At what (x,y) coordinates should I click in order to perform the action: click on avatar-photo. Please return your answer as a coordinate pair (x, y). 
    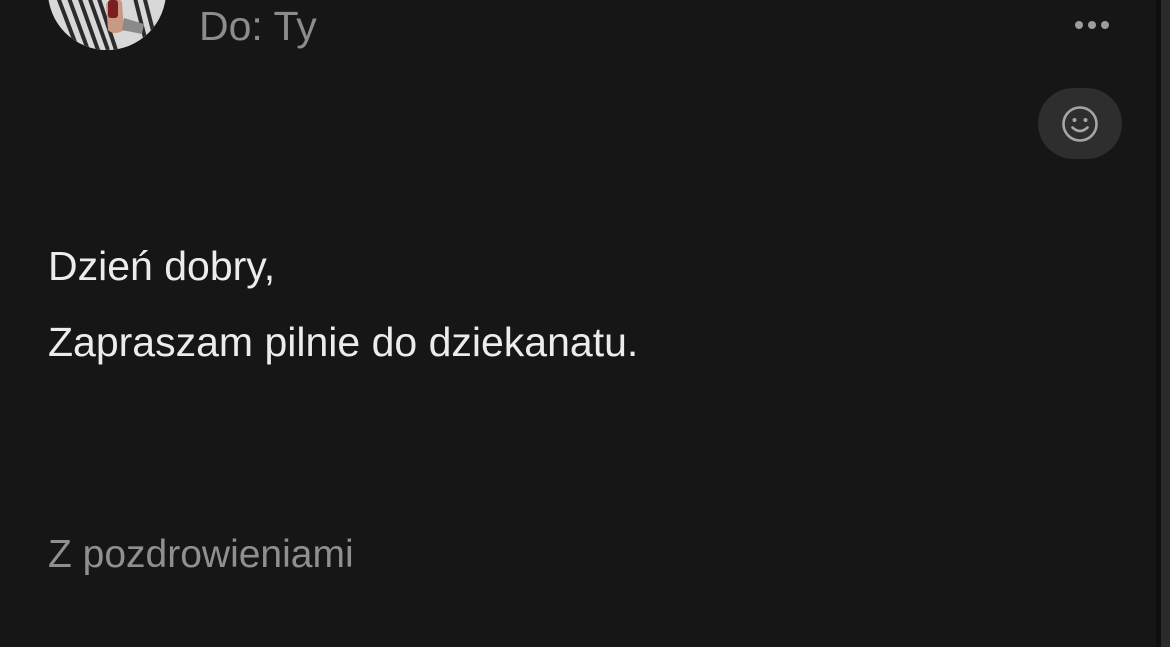
    Looking at the image, I should click on (107, 25).